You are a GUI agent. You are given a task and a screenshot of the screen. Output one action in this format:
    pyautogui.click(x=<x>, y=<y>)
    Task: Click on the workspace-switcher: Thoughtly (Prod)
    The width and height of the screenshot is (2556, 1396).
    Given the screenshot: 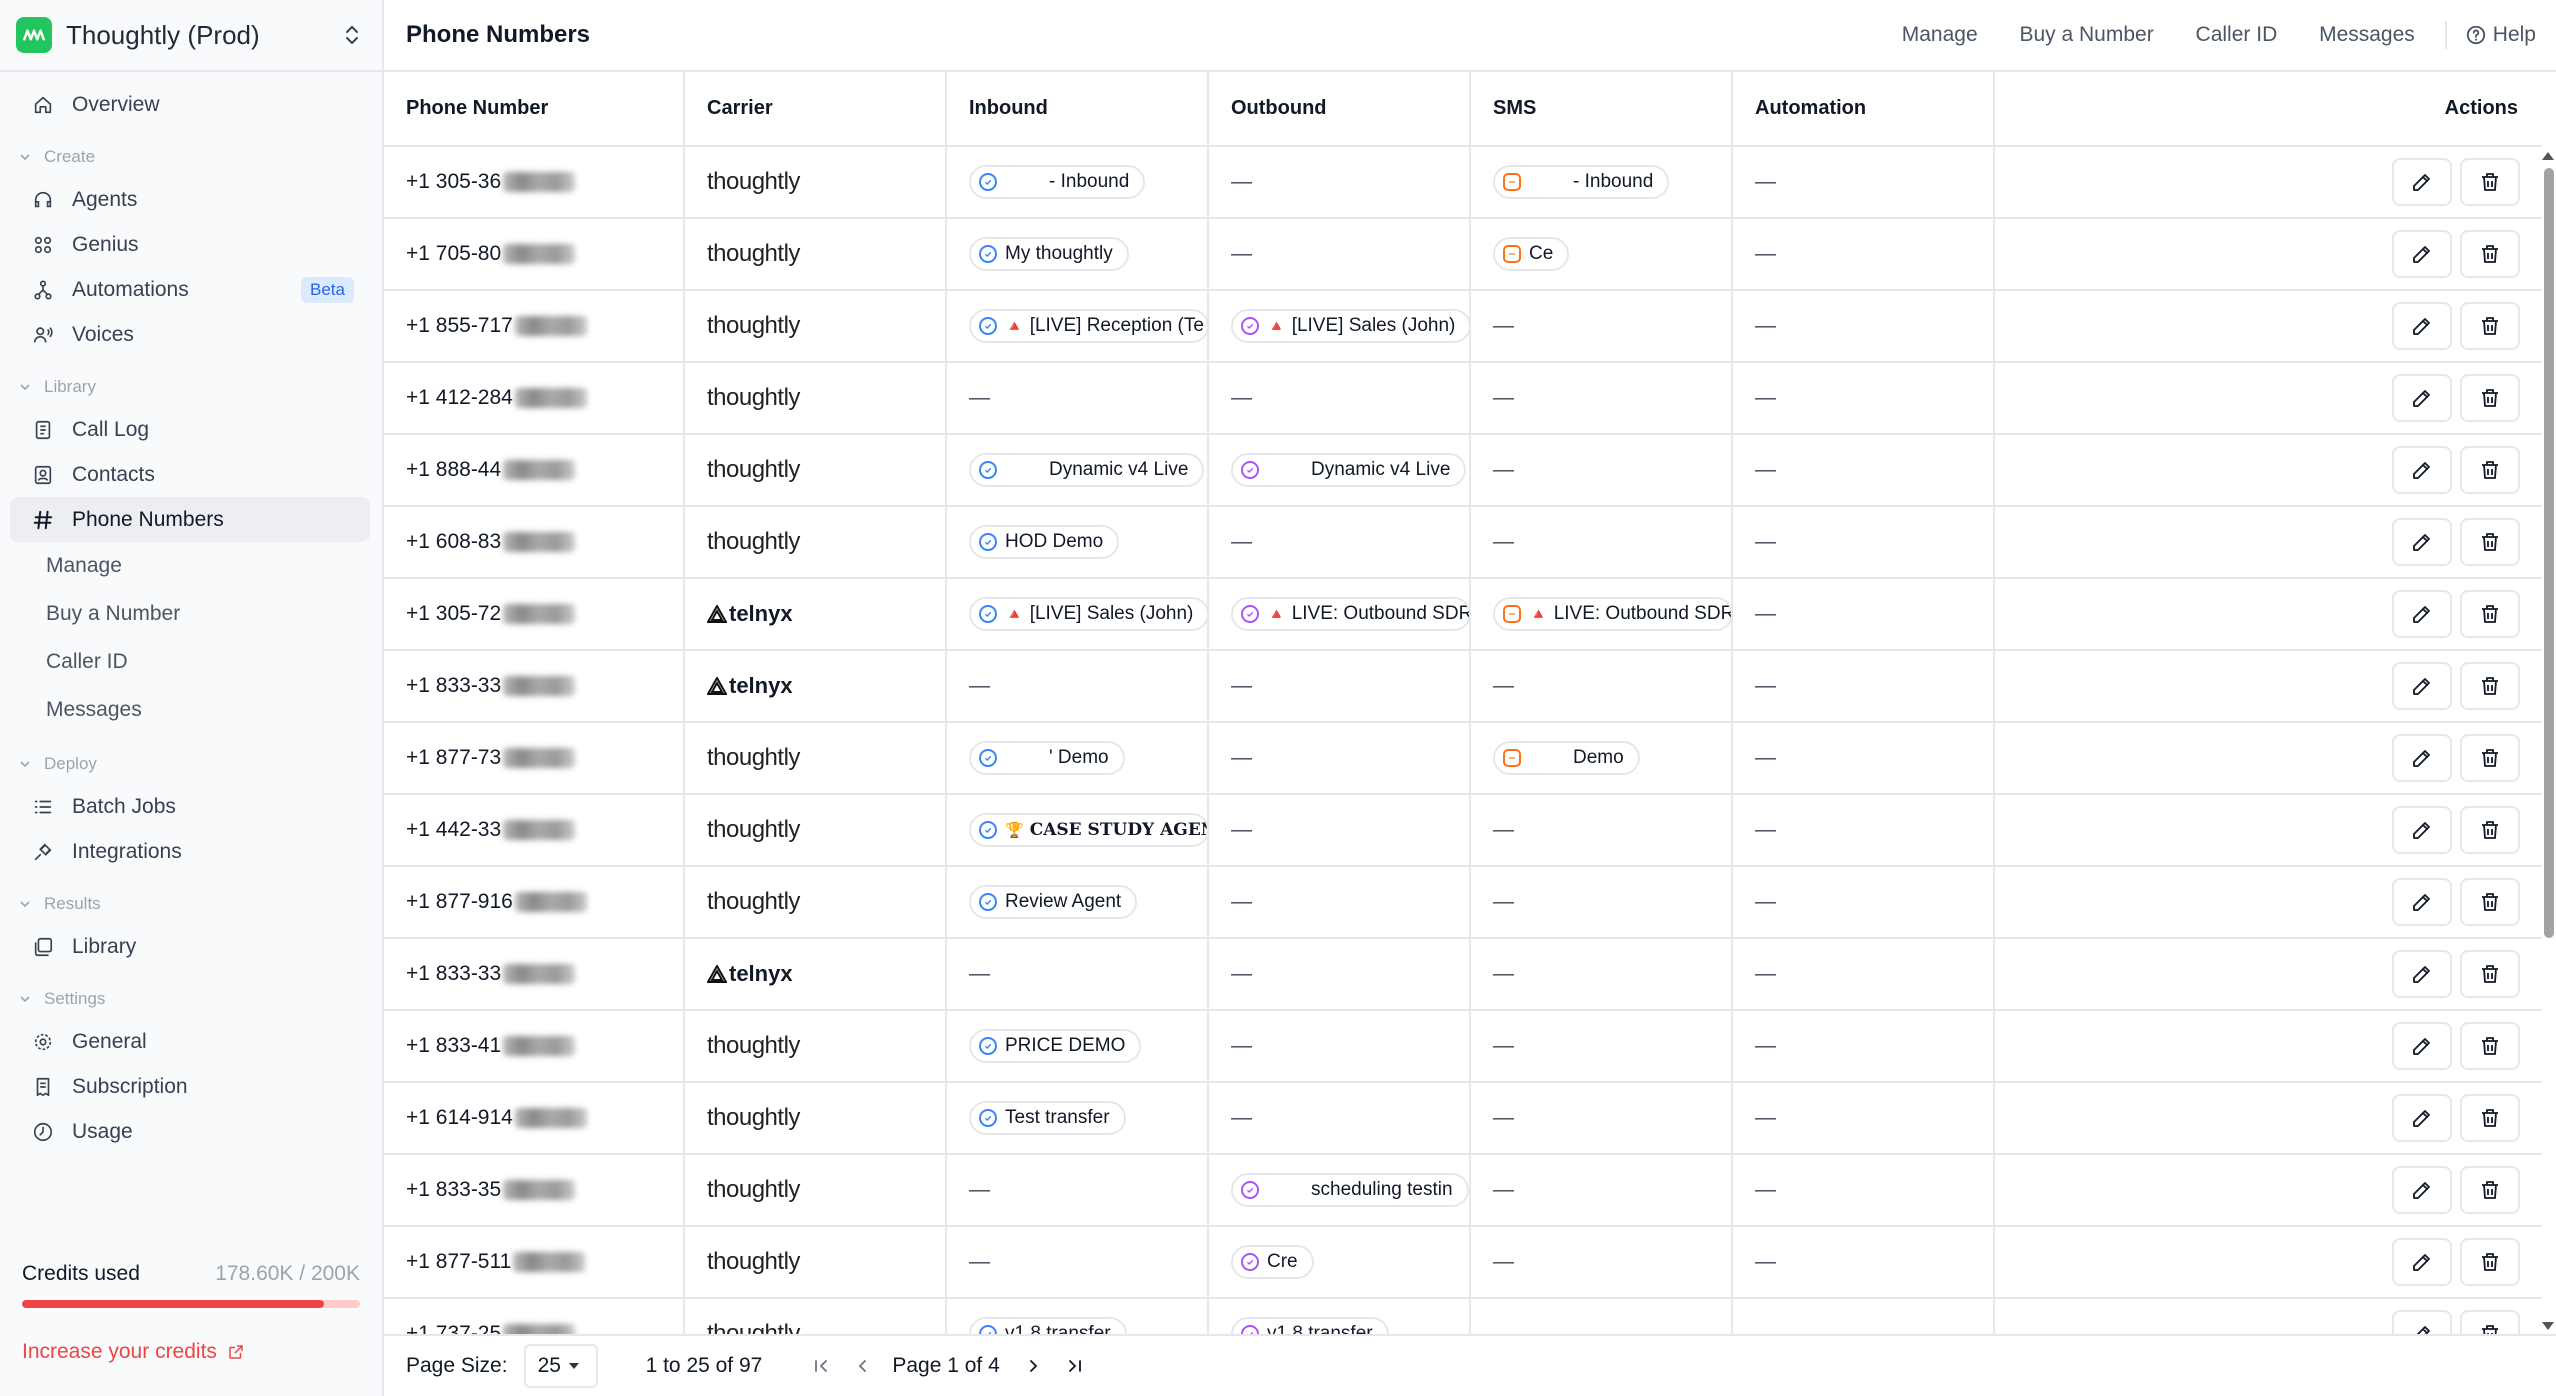 What is the action you would take?
    pyautogui.click(x=191, y=36)
    